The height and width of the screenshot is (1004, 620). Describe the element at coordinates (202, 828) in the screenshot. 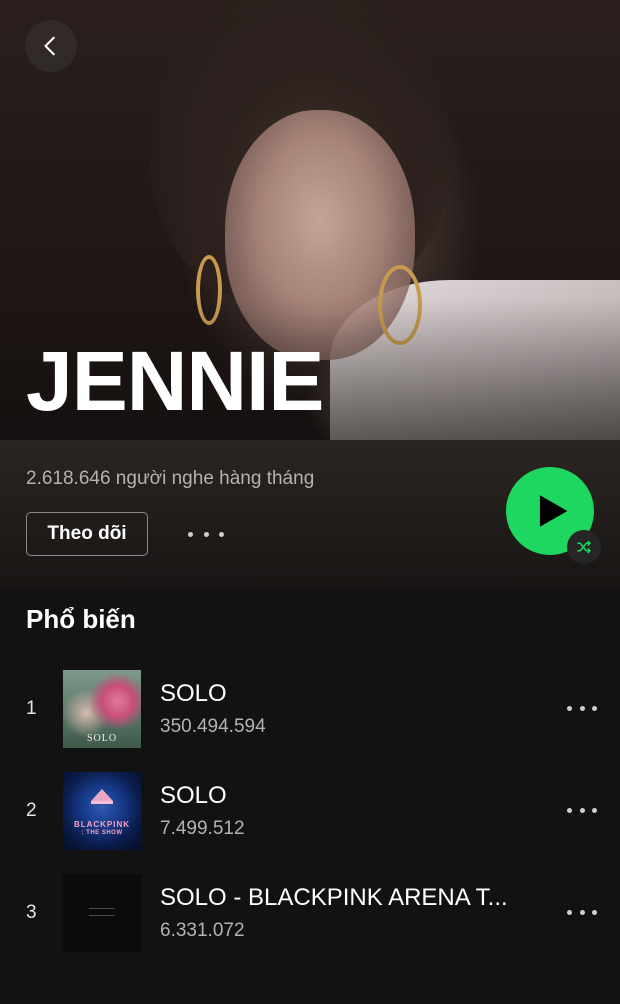

I see `track-play-count: 7.499.512` at that location.